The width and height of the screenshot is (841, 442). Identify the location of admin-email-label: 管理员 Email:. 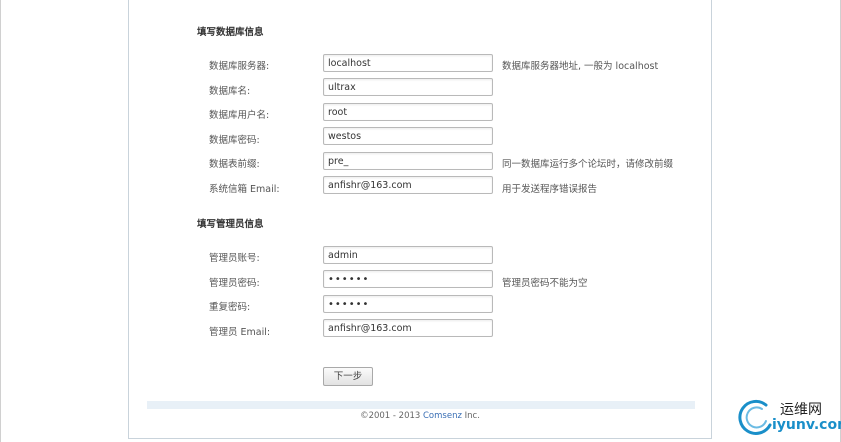
(240, 332).